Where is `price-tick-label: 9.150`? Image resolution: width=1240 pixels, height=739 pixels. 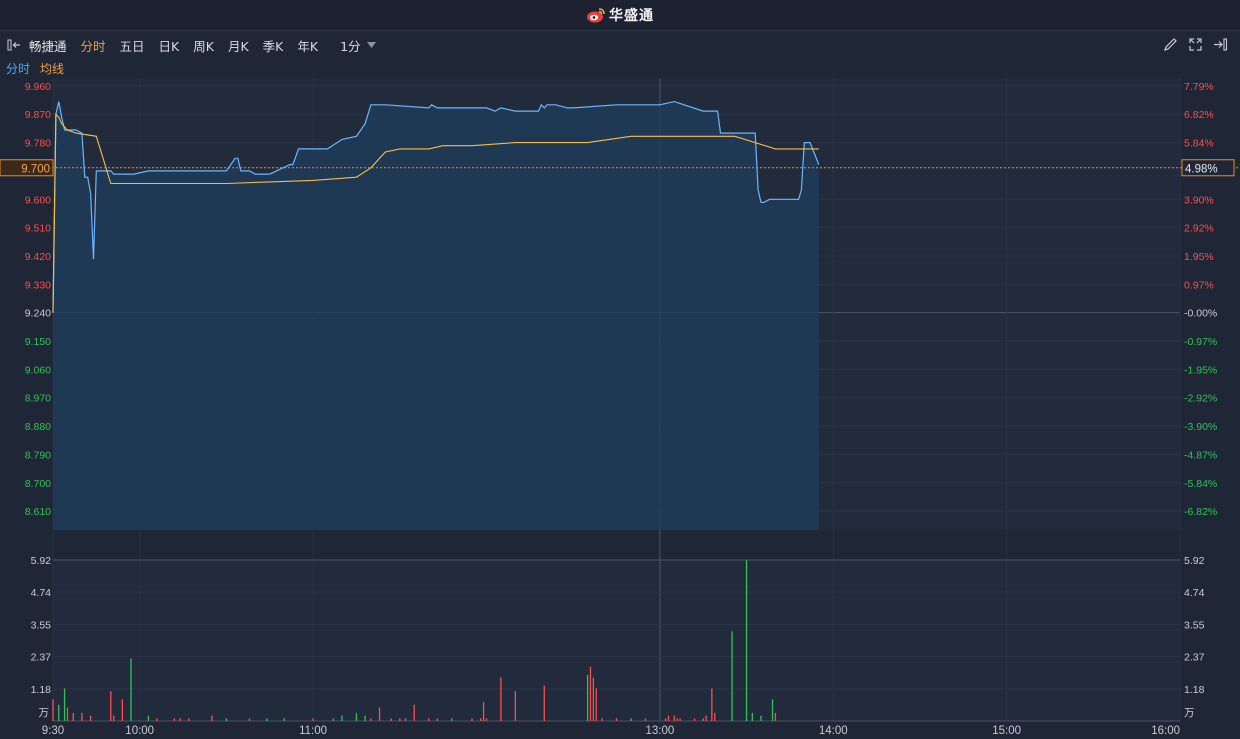 price-tick-label: 9.150 is located at coordinates (38, 342).